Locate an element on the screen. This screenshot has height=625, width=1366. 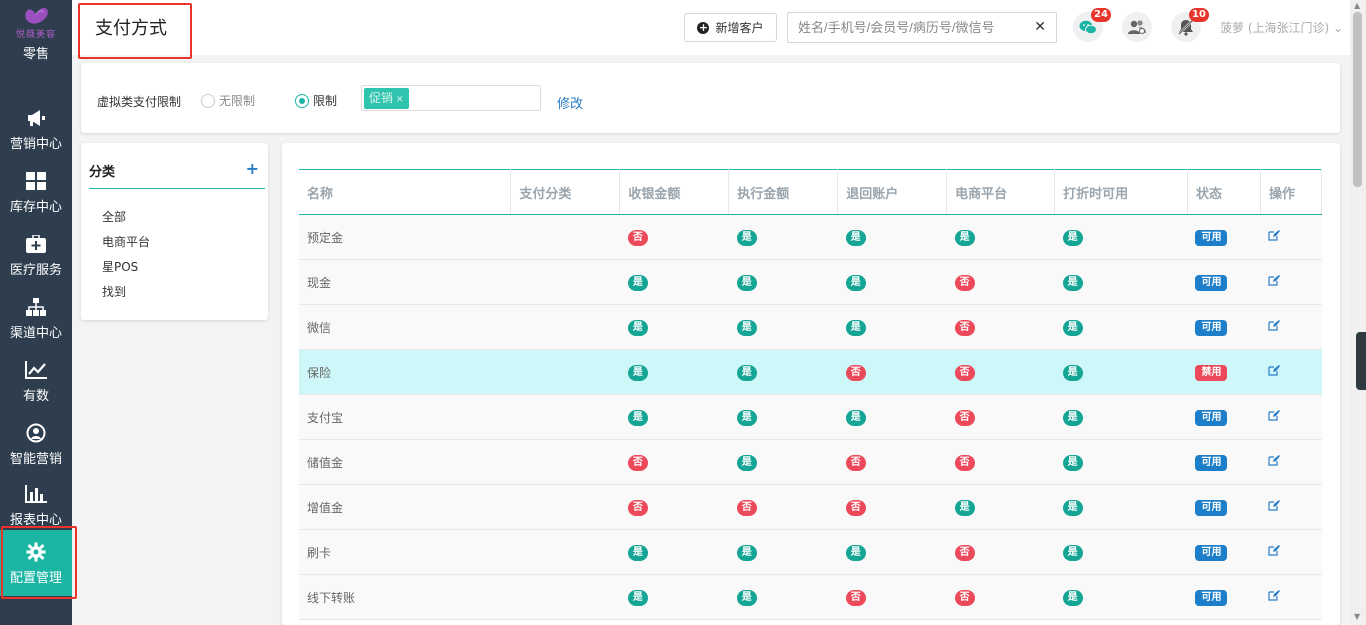
page-scrollbar: ▲ ▼ is located at coordinates (1358, 312).